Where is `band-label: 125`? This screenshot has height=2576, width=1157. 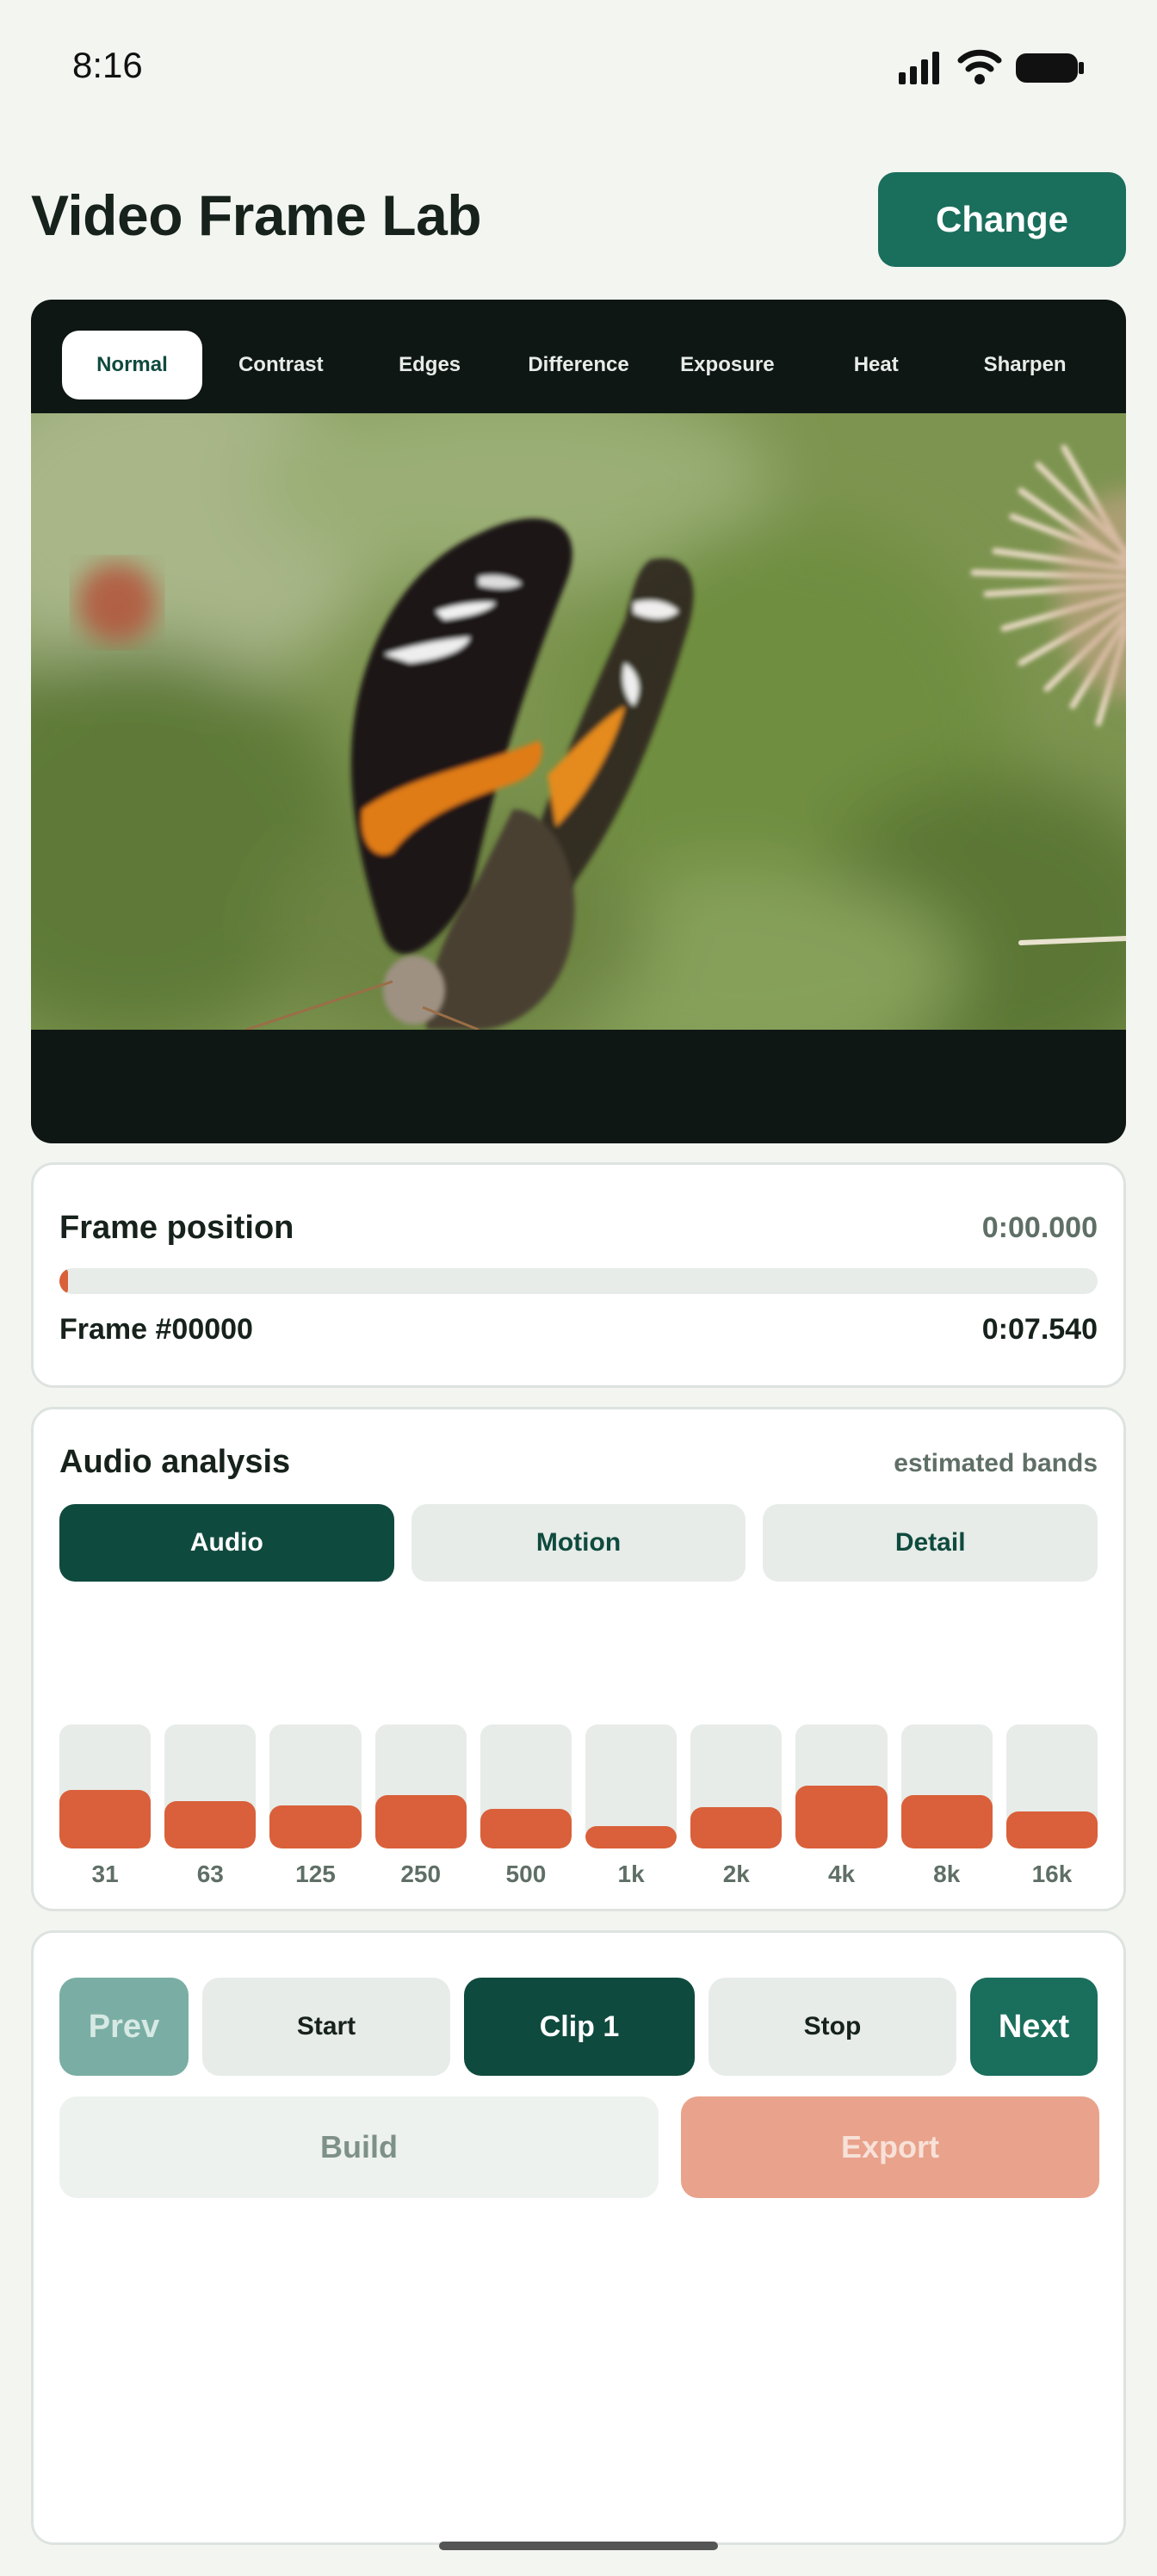 band-label: 125 is located at coordinates (316, 1874).